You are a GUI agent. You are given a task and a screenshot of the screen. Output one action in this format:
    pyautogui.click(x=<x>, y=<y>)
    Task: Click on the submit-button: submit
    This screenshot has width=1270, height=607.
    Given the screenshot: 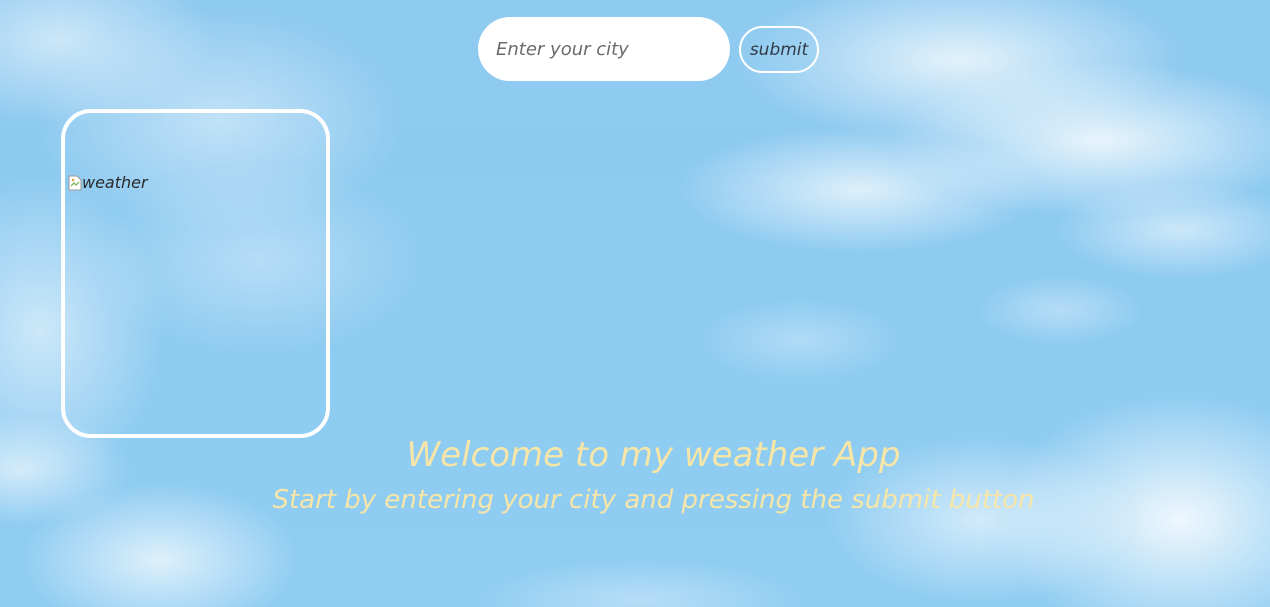 What is the action you would take?
    pyautogui.click(x=779, y=49)
    